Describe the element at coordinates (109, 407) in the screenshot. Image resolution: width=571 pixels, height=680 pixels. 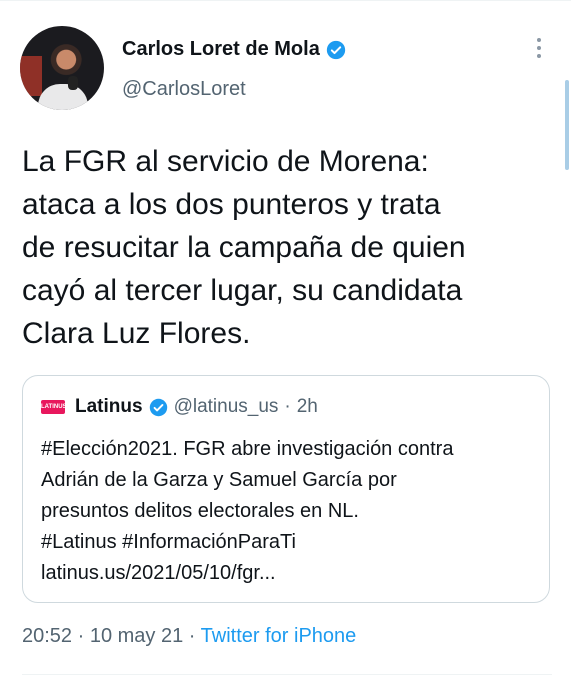
I see `quoted-author-name: Latinus` at that location.